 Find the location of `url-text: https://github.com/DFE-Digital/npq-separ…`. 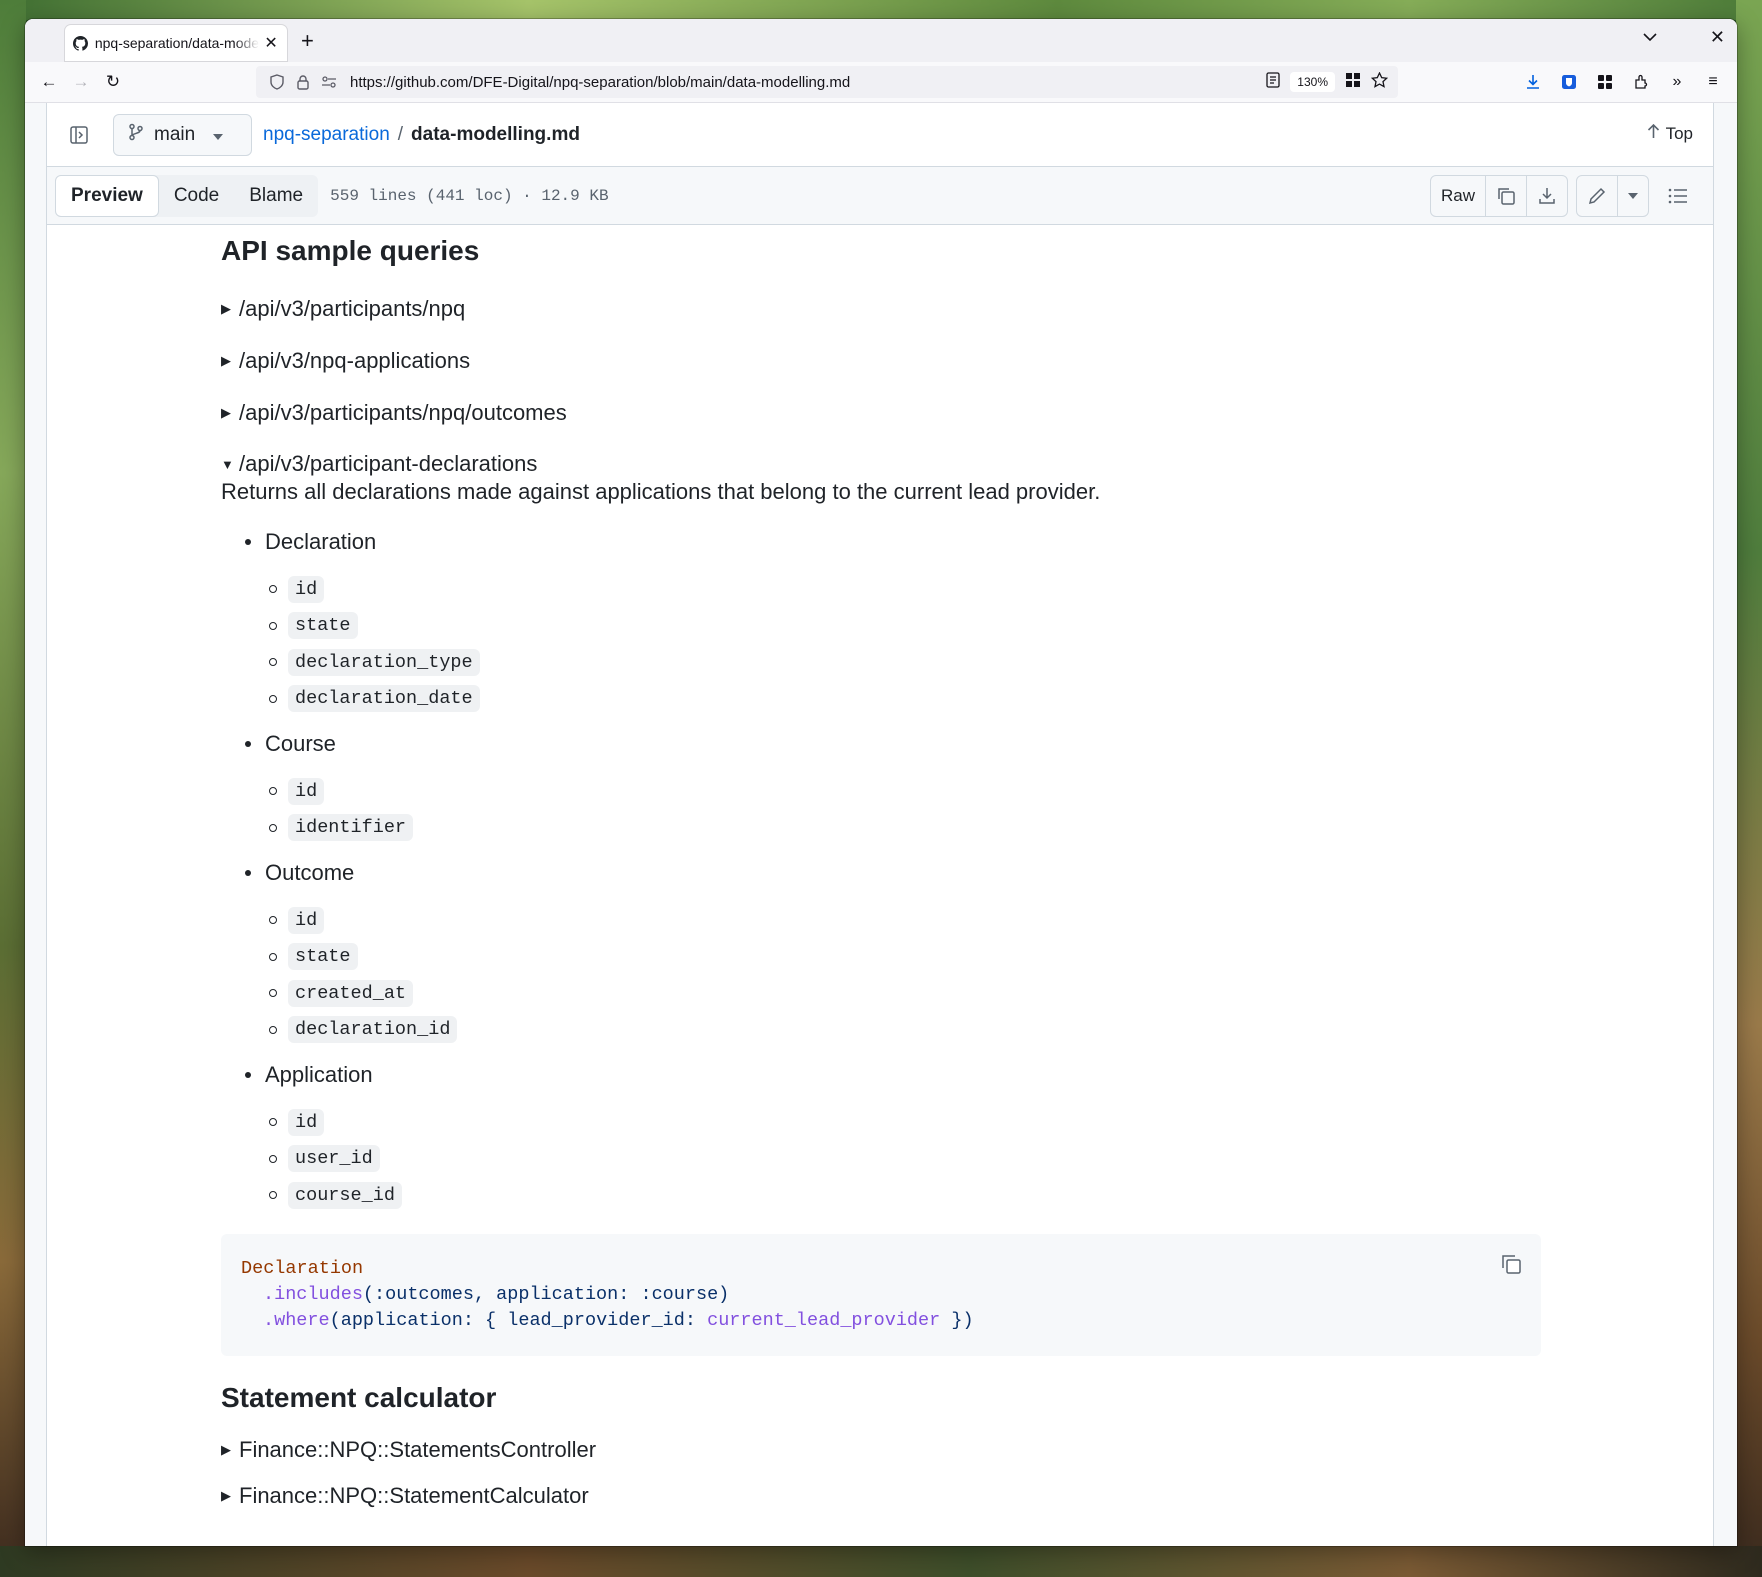

url-text: https://github.com/DFE-Digital/npq-separ… is located at coordinates (600, 82).